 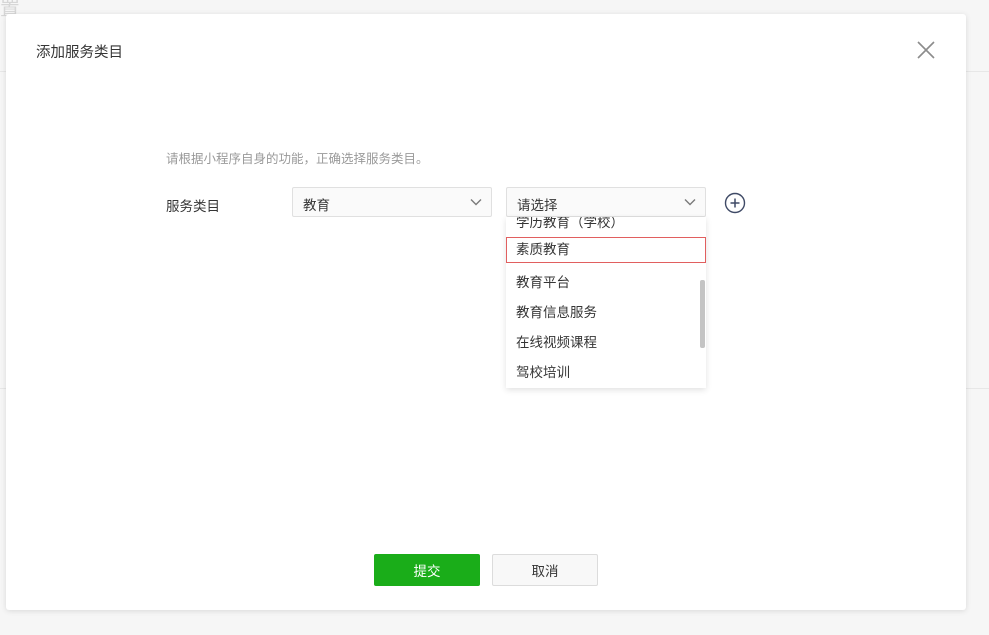 What do you see at coordinates (606, 343) in the screenshot?
I see `dropdown-option: 在线视频课程` at bounding box center [606, 343].